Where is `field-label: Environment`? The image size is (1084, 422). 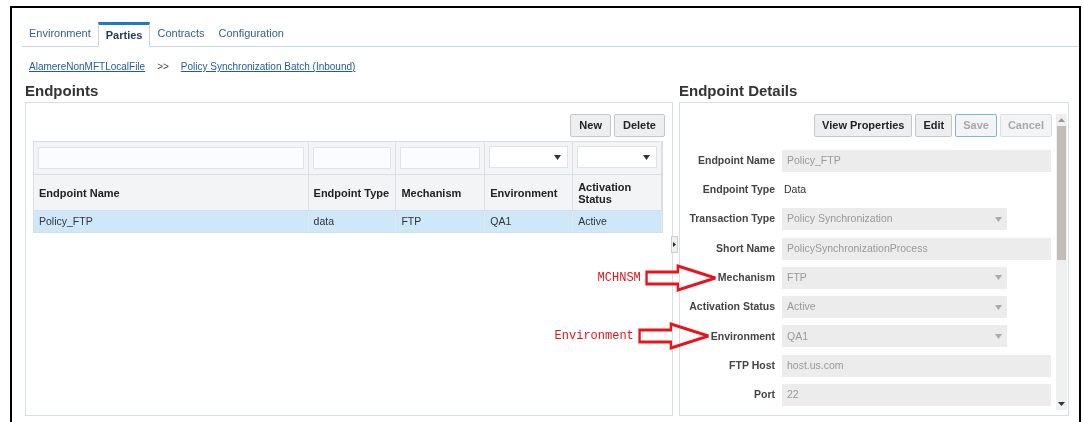 field-label: Environment is located at coordinates (742, 336).